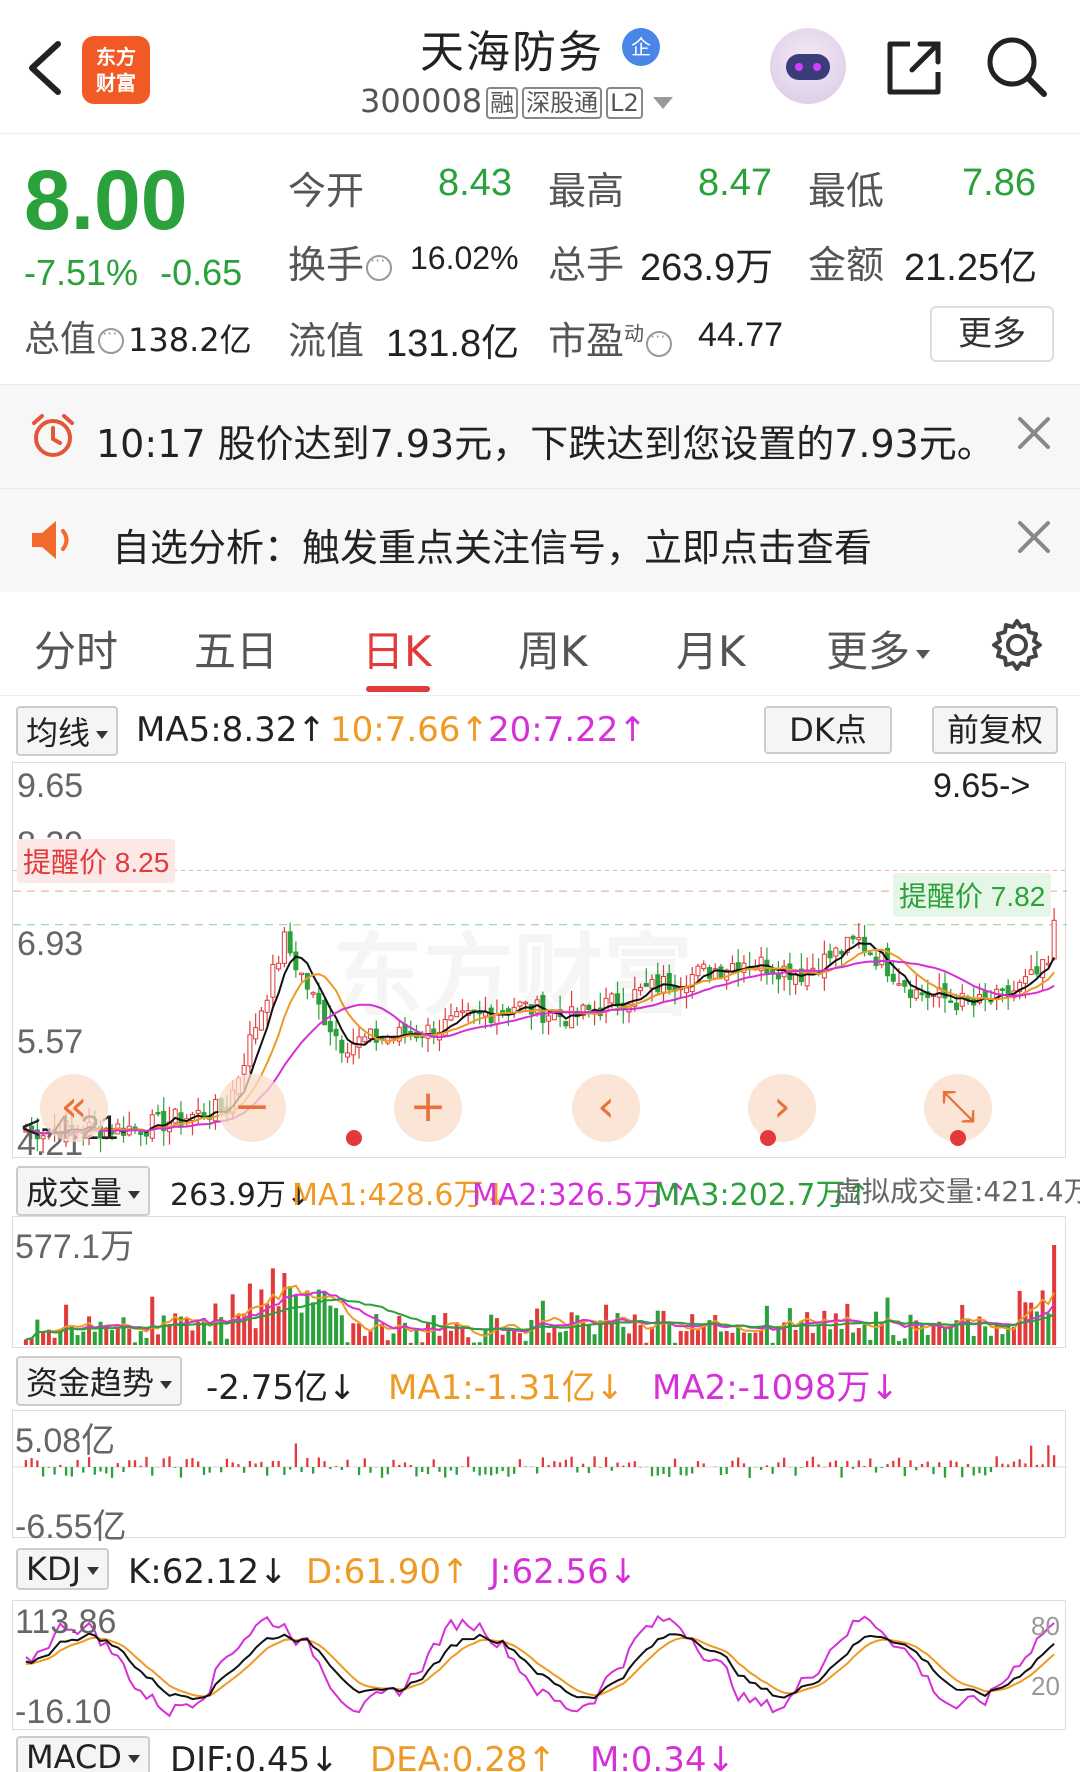 The height and width of the screenshot is (1772, 1080). I want to click on scroll-left-fast-button: «, so click(74, 1108).